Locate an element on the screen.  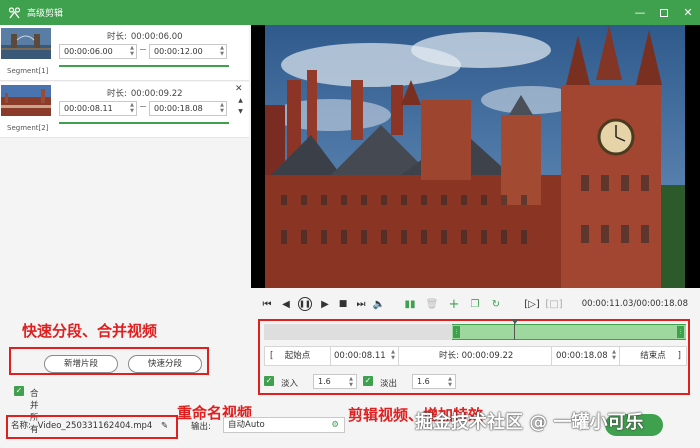
merge-all-checkbox: ✓ is located at coordinates (19, 391).